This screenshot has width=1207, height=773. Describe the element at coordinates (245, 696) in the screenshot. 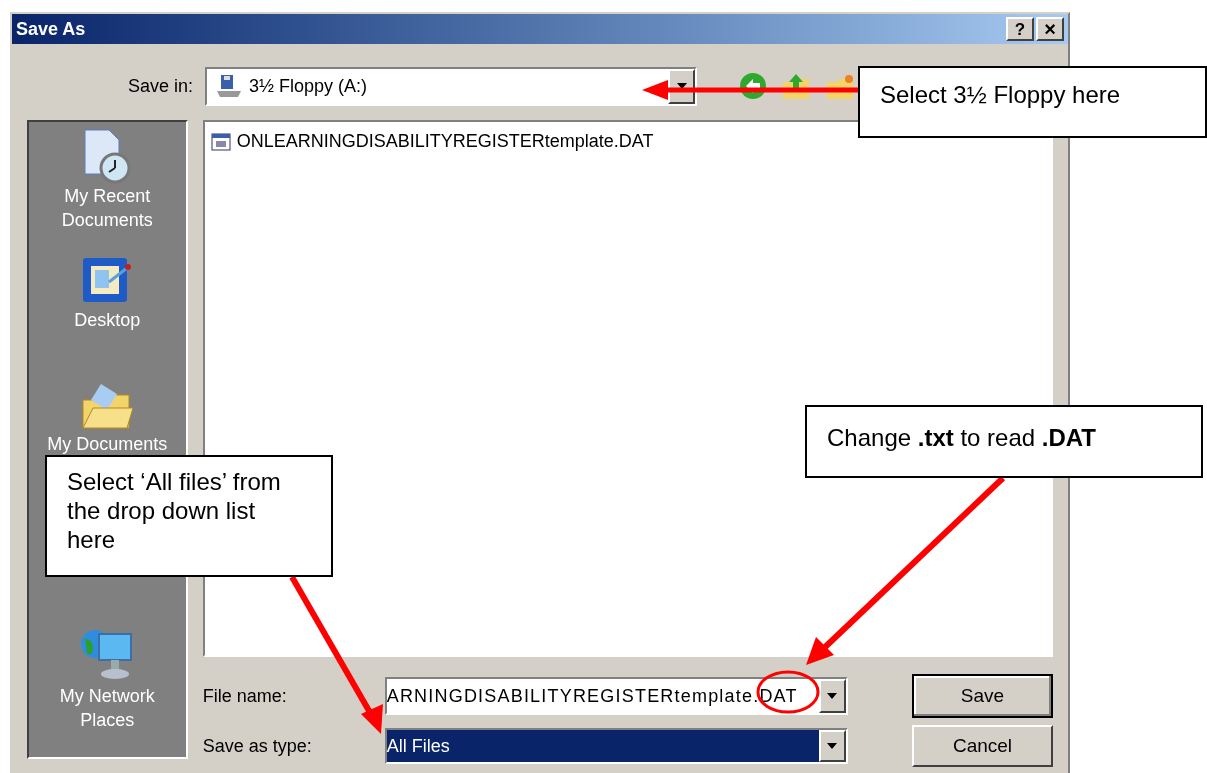

I see `file-name-label: File name:` at that location.